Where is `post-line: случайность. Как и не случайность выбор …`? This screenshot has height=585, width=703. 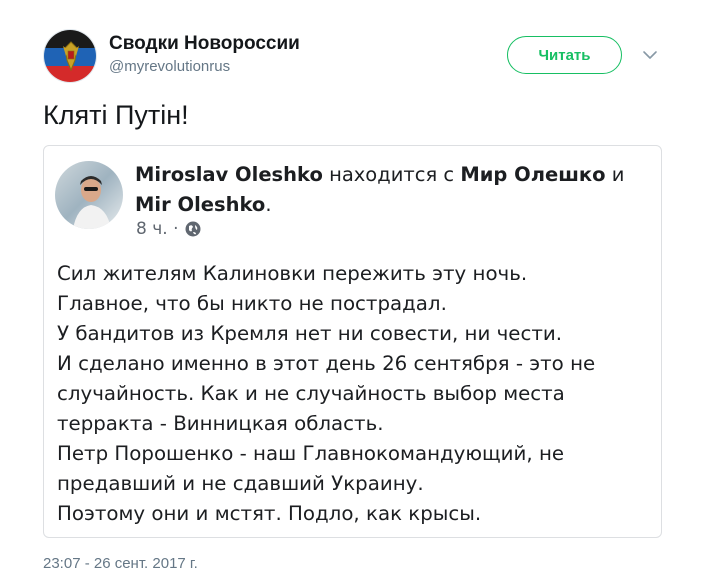
post-line: случайность. Как и не случайность выбор … is located at coordinates (311, 393).